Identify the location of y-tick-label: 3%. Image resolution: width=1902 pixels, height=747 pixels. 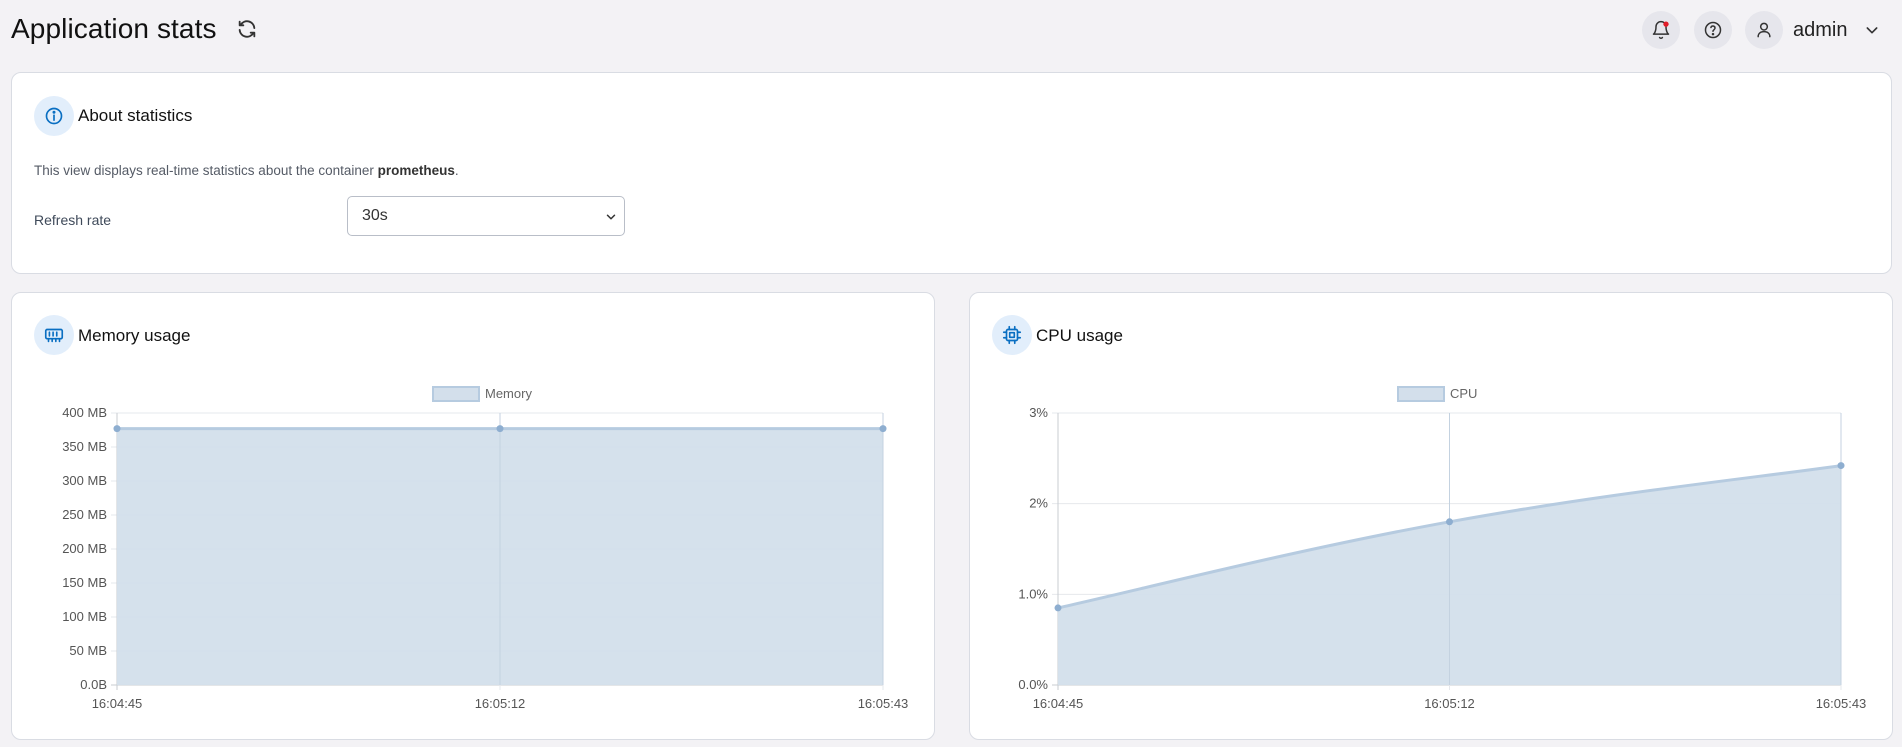
(1038, 412).